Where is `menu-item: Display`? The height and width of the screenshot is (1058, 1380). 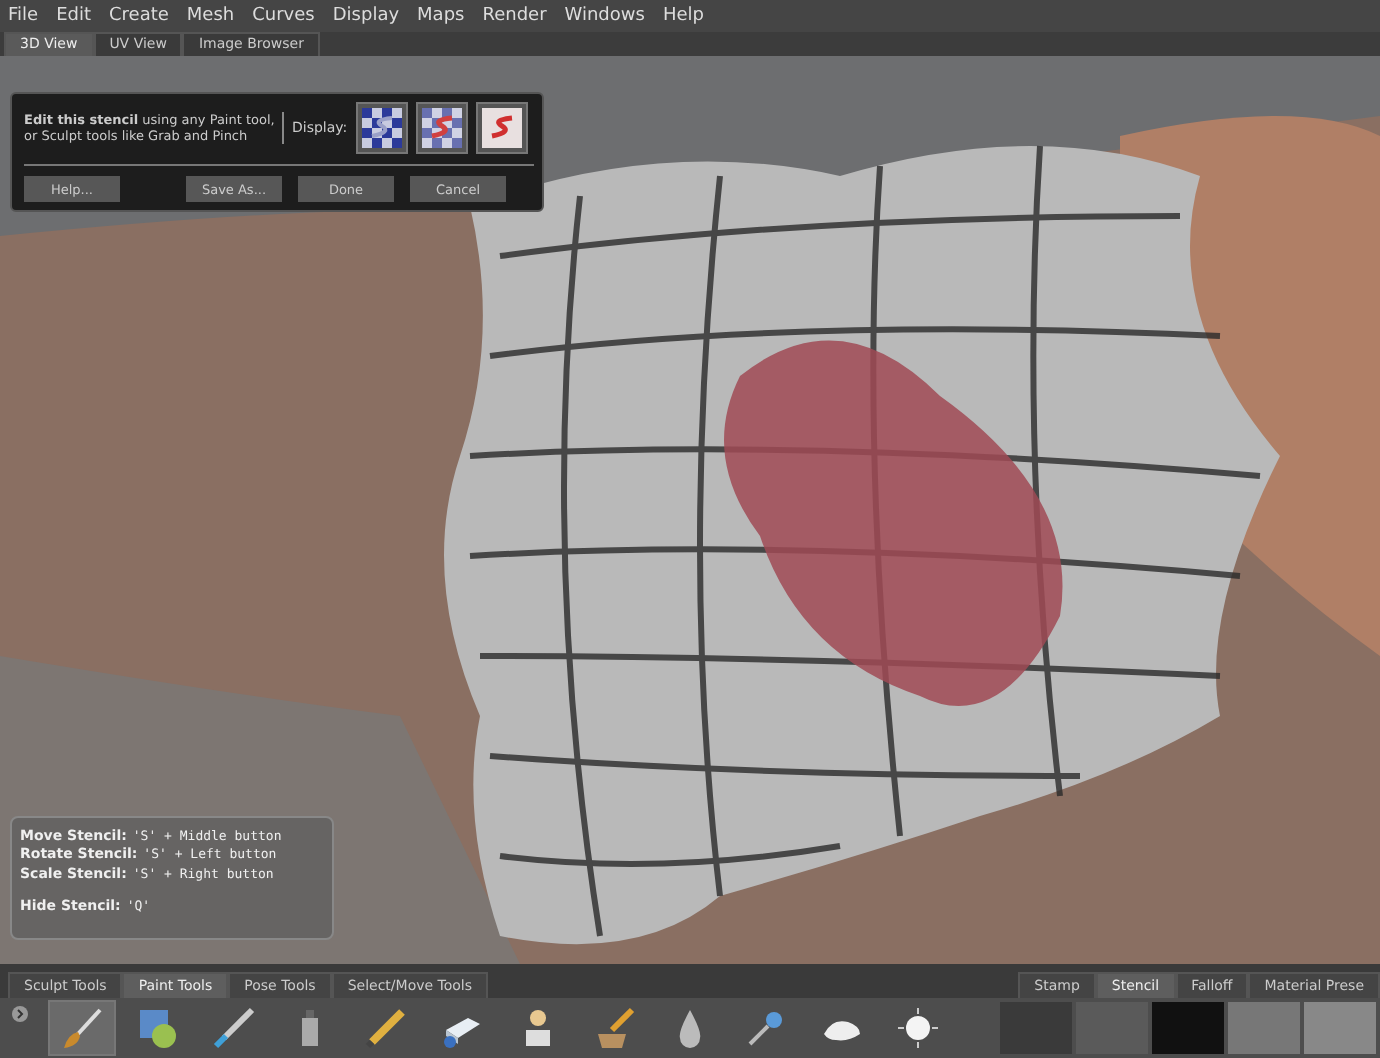
menu-item: Display is located at coordinates (366, 16).